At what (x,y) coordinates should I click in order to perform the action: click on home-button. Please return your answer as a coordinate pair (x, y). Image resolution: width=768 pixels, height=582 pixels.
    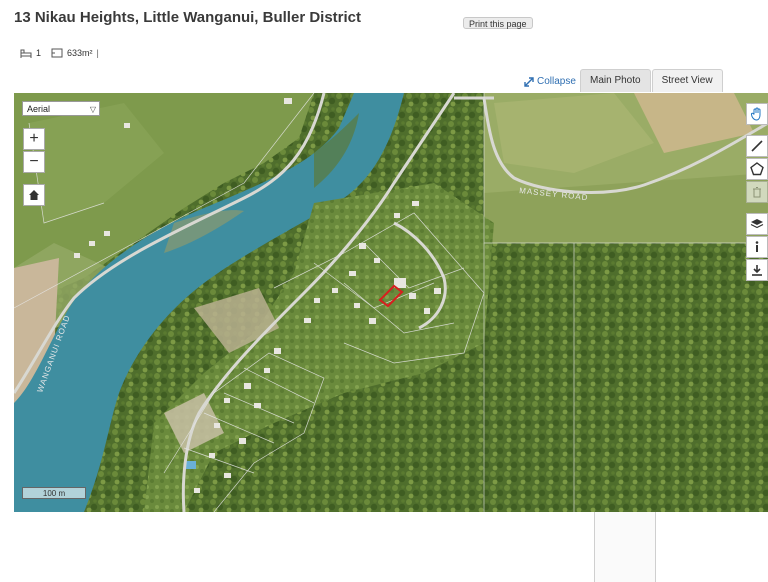
    Looking at the image, I should click on (34, 195).